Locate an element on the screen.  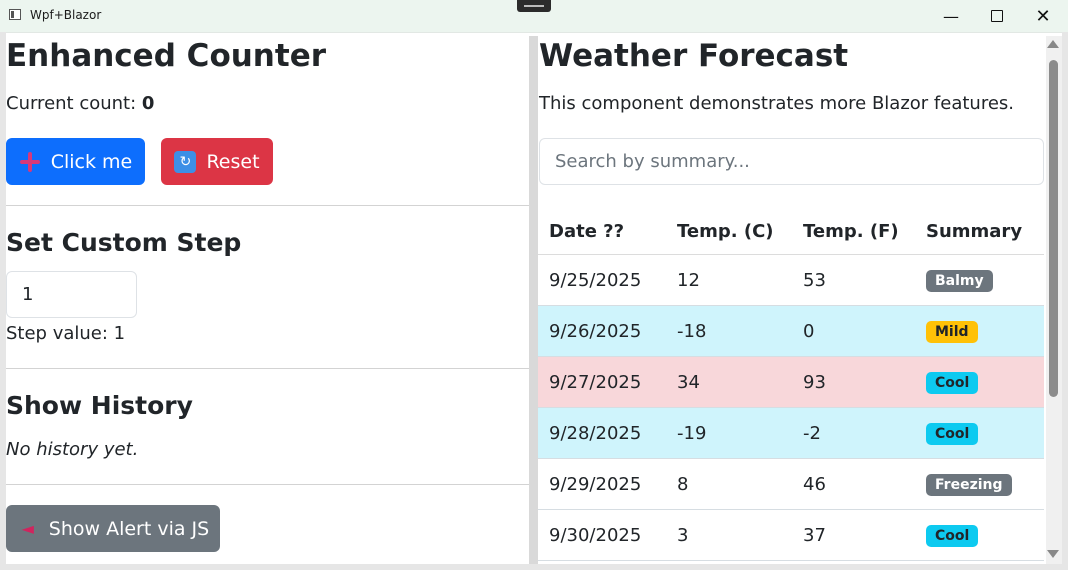
current-count-label: Current count: is located at coordinates (71, 103).